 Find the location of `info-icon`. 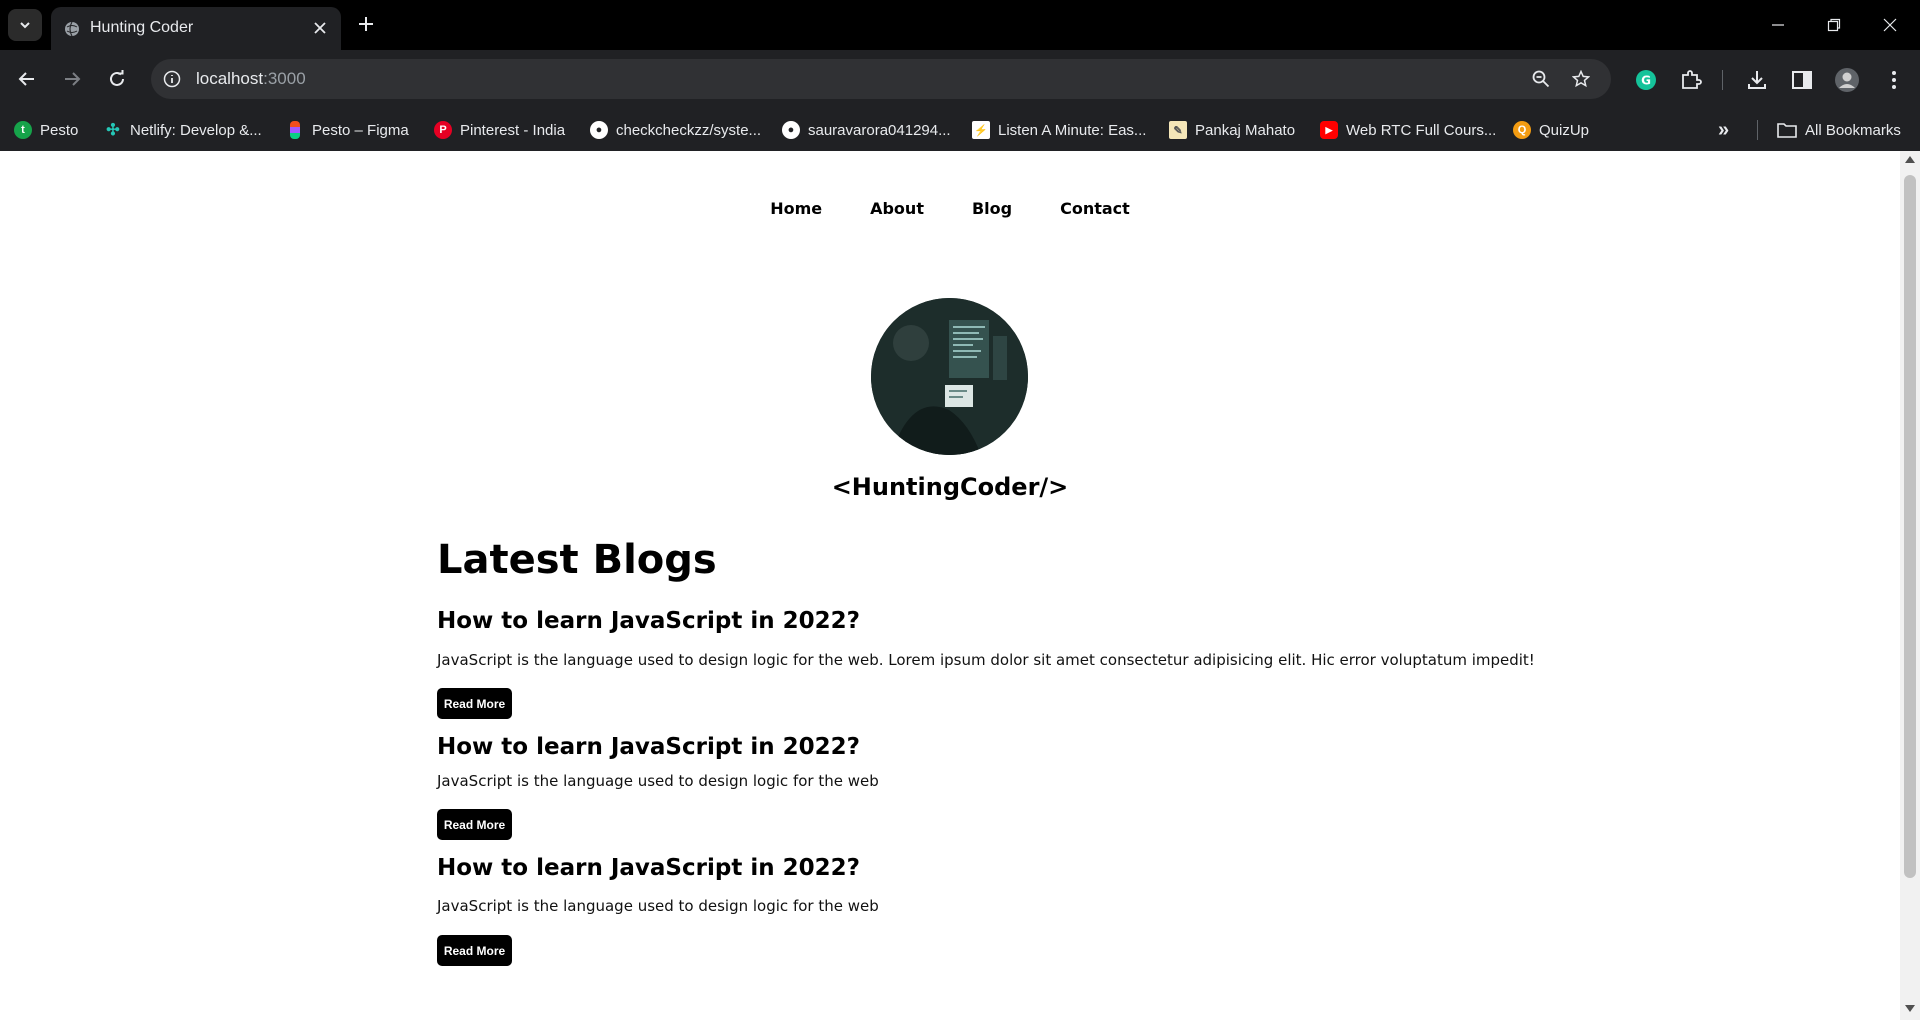

info-icon is located at coordinates (172, 79).